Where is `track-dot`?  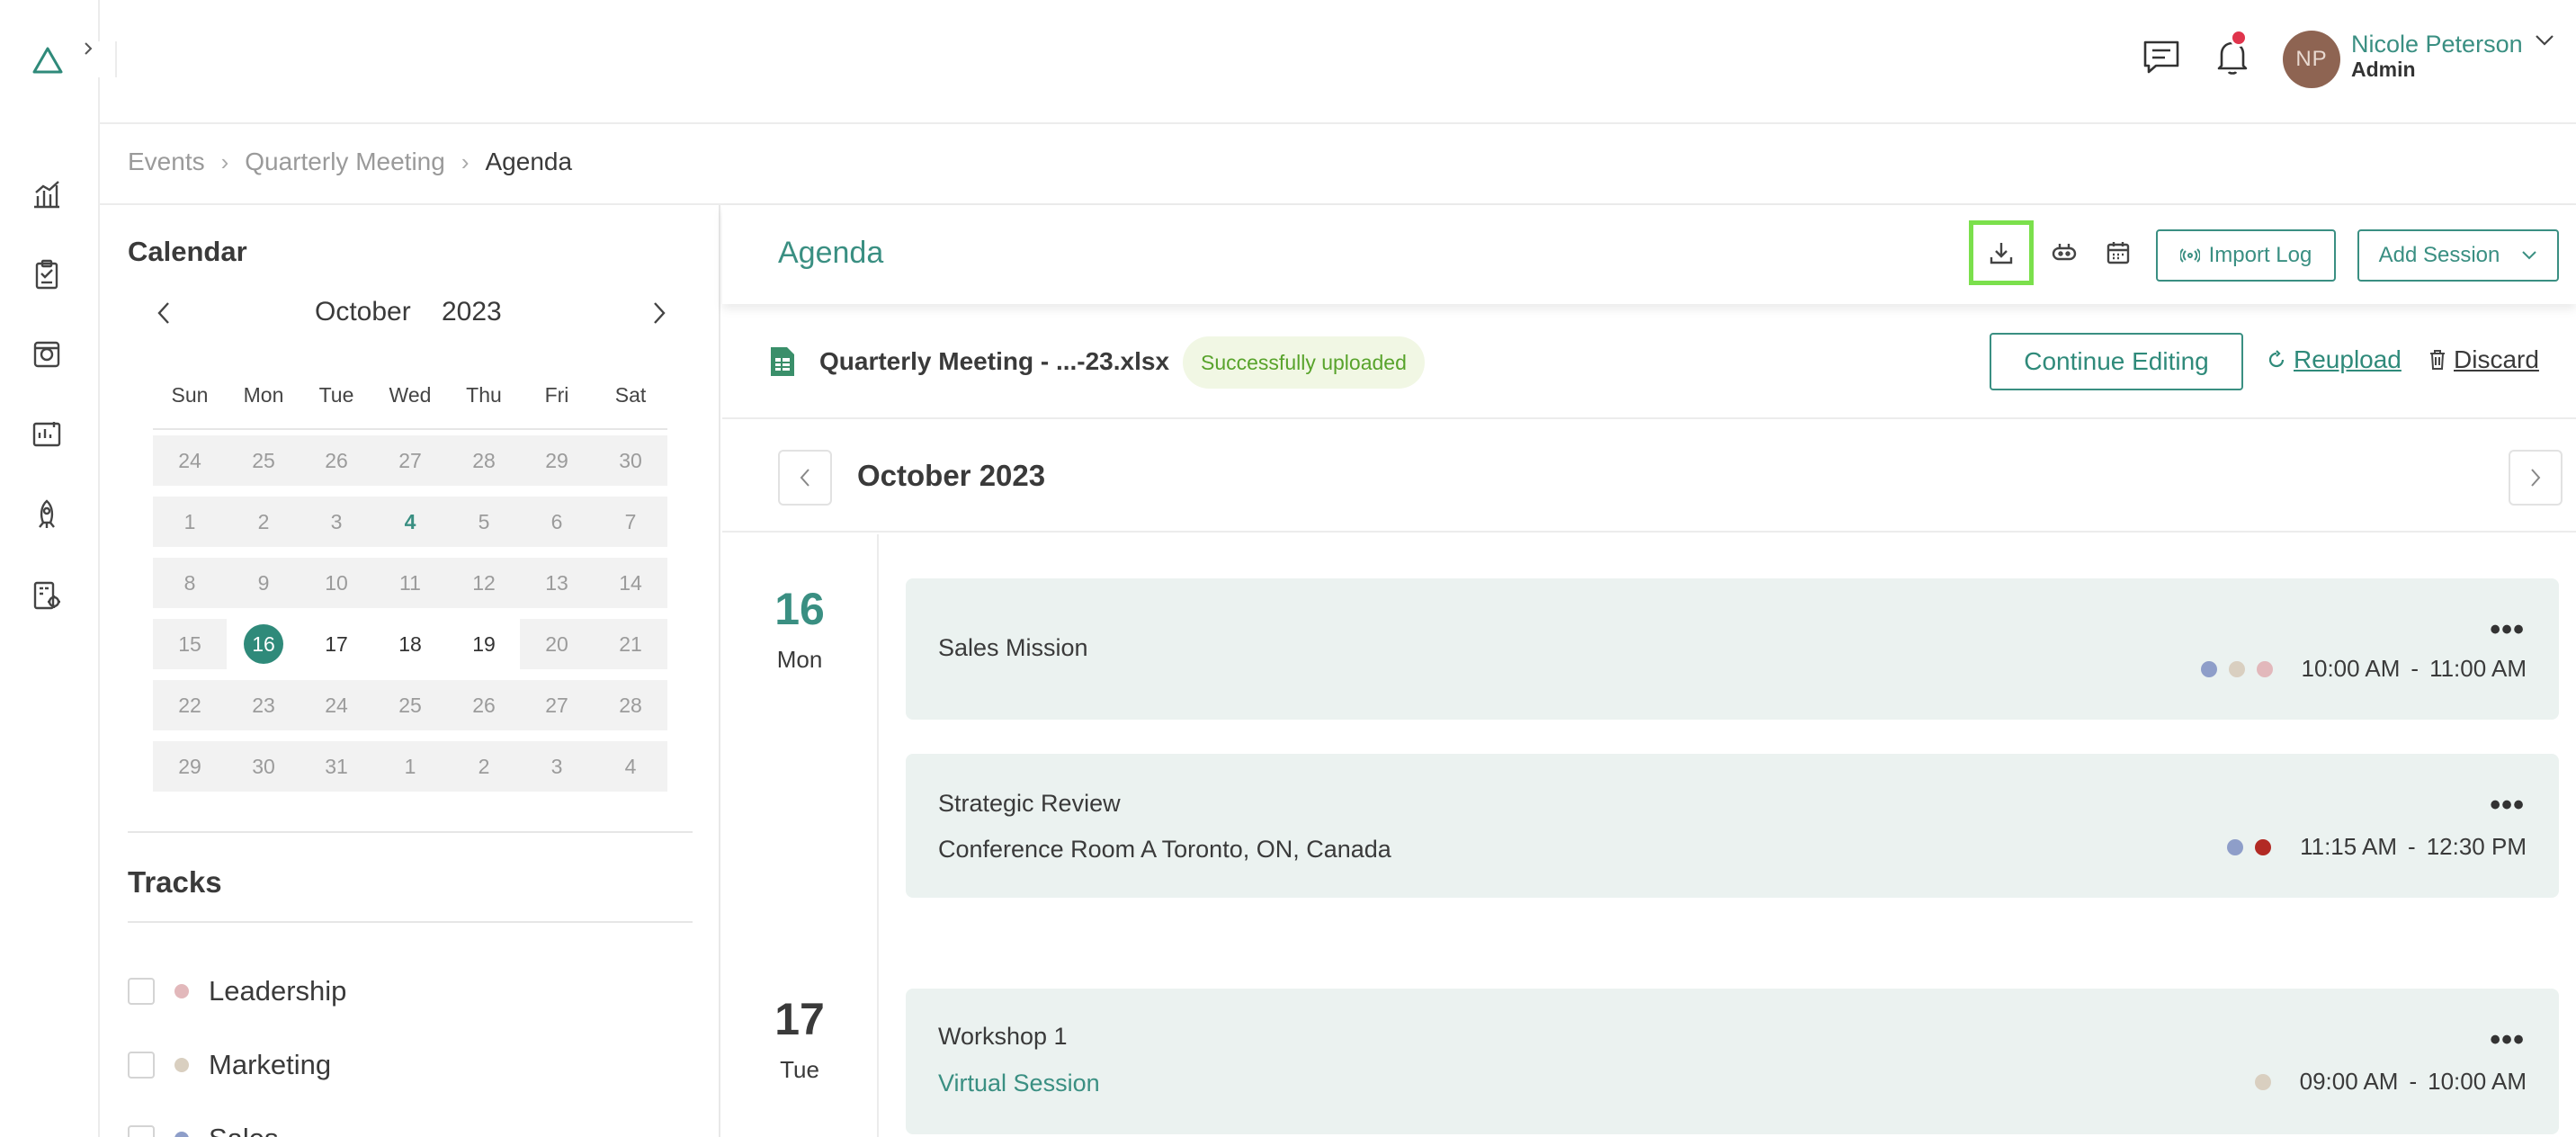 track-dot is located at coordinates (2264, 668).